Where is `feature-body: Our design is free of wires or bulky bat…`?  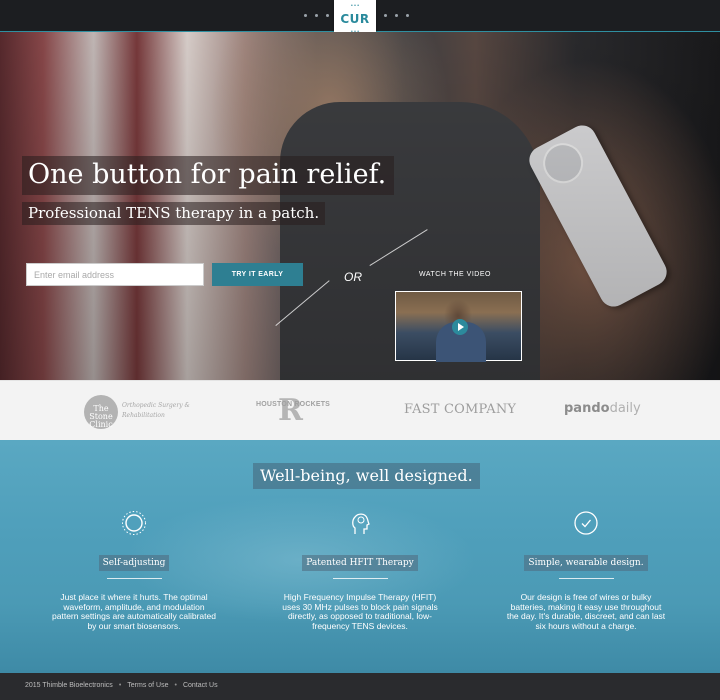
feature-body: Our design is free of wires or bulky bat… is located at coordinates (586, 611).